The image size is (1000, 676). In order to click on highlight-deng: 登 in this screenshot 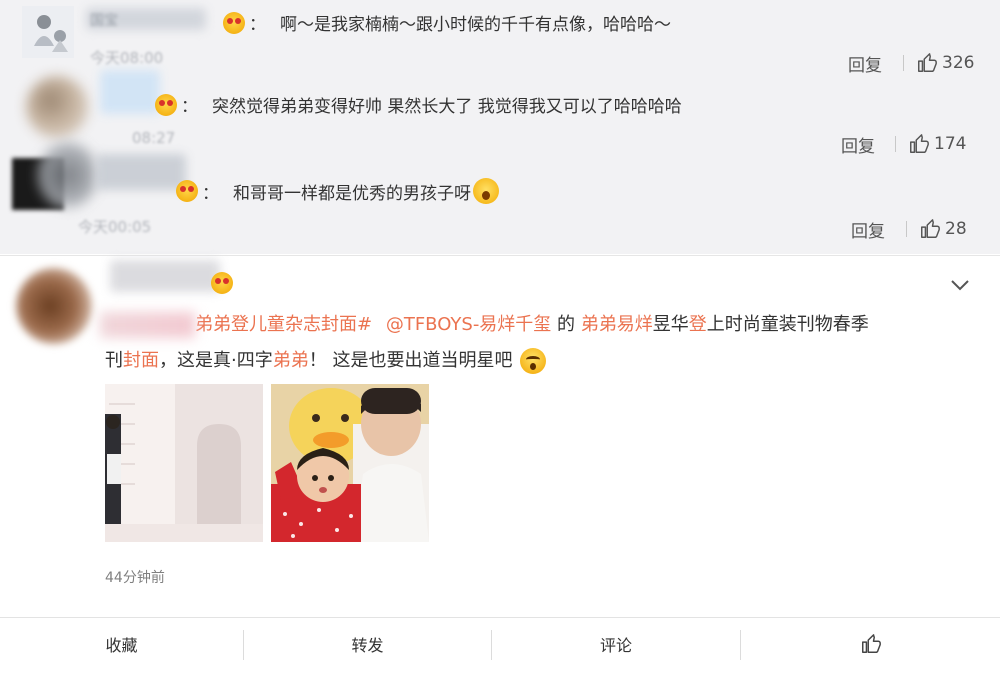, I will do `click(697, 324)`.